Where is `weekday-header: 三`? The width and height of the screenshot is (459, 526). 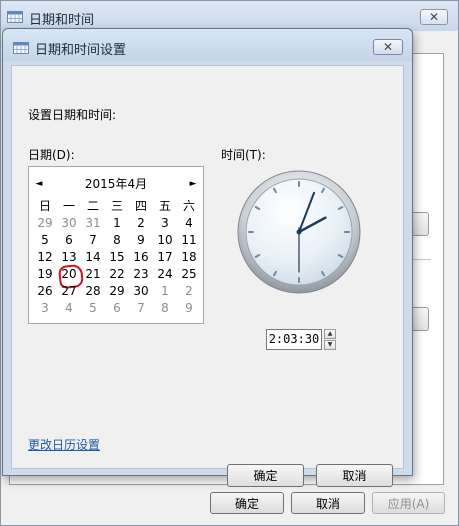
weekday-header: 三 is located at coordinates (116, 206).